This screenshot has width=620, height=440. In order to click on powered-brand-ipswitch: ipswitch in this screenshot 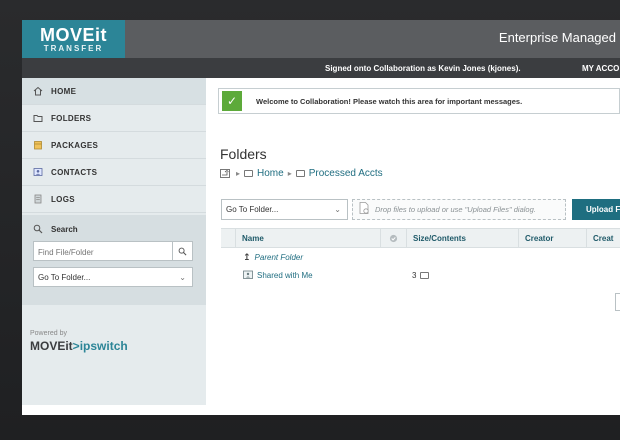, I will do `click(103, 346)`.